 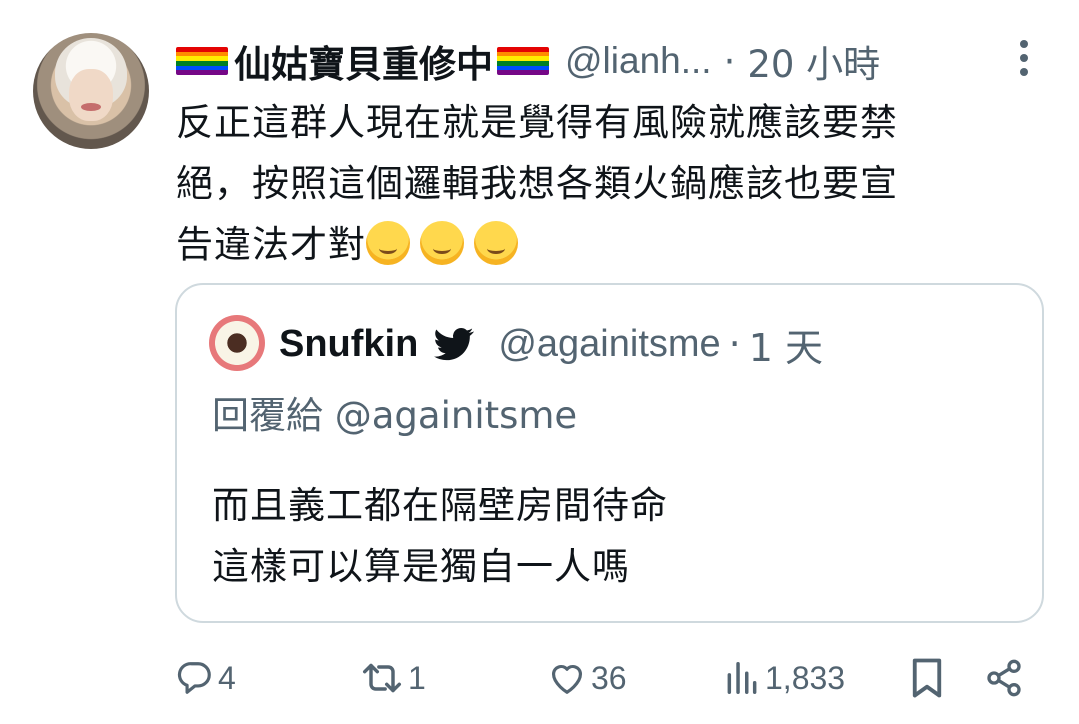 What do you see at coordinates (602, 536) in the screenshot?
I see `quote-text: 而且義工都在隔壁房間待命 這樣可以算是獨自一人嗎` at bounding box center [602, 536].